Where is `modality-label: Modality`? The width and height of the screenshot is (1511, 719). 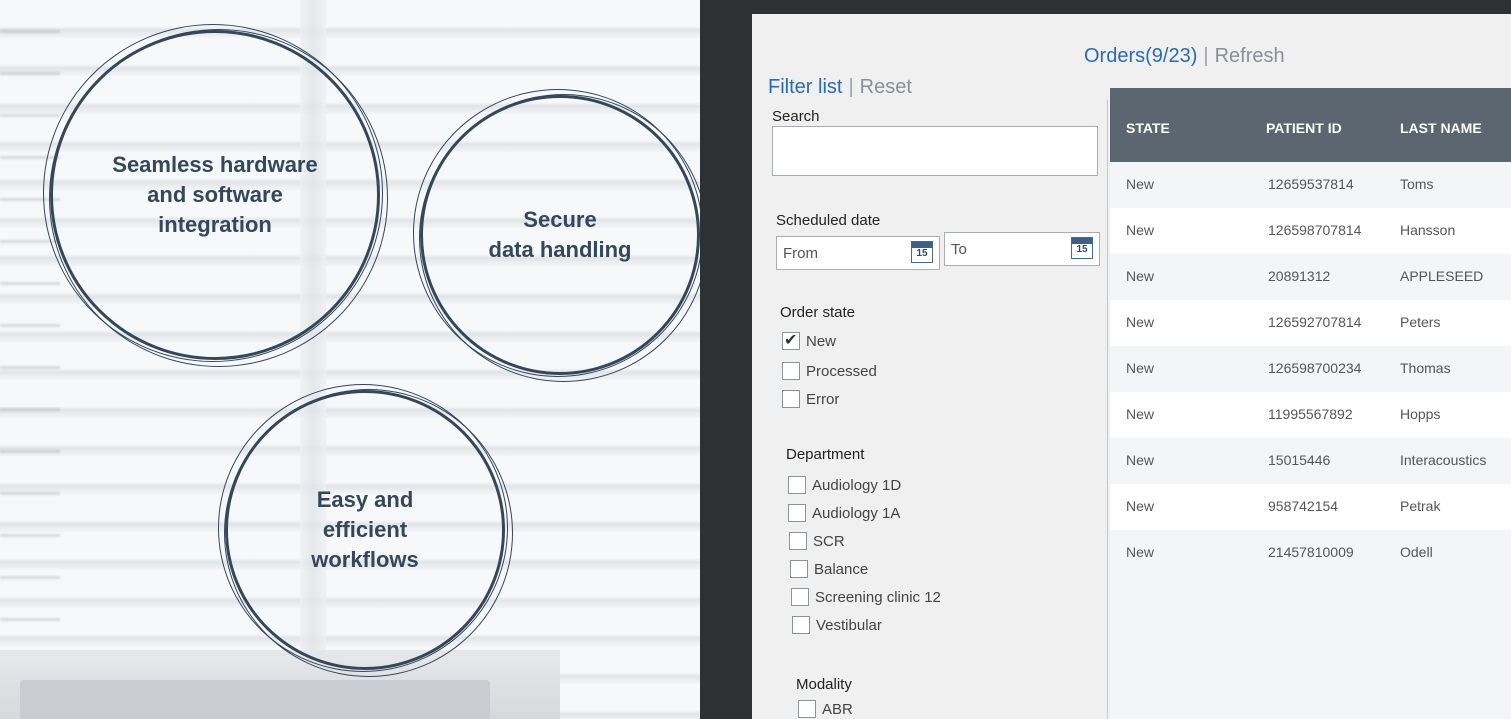
modality-label: Modality is located at coordinates (824, 684).